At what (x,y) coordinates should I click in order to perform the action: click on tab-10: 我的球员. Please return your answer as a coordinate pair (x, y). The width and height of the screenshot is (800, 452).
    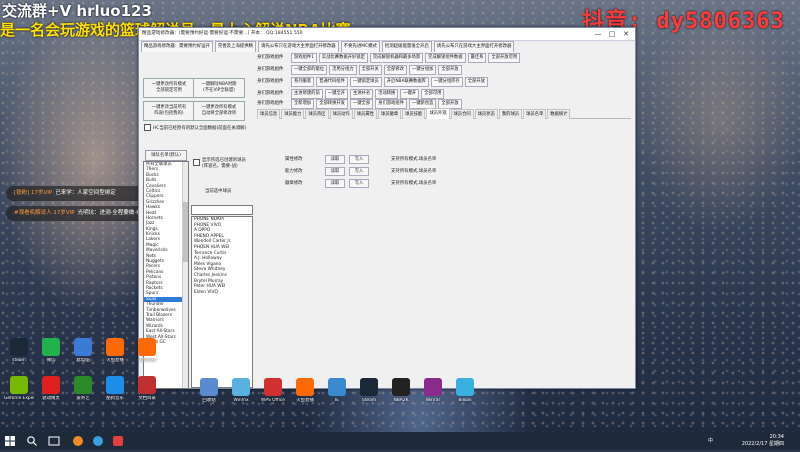
    Looking at the image, I should click on (510, 114).